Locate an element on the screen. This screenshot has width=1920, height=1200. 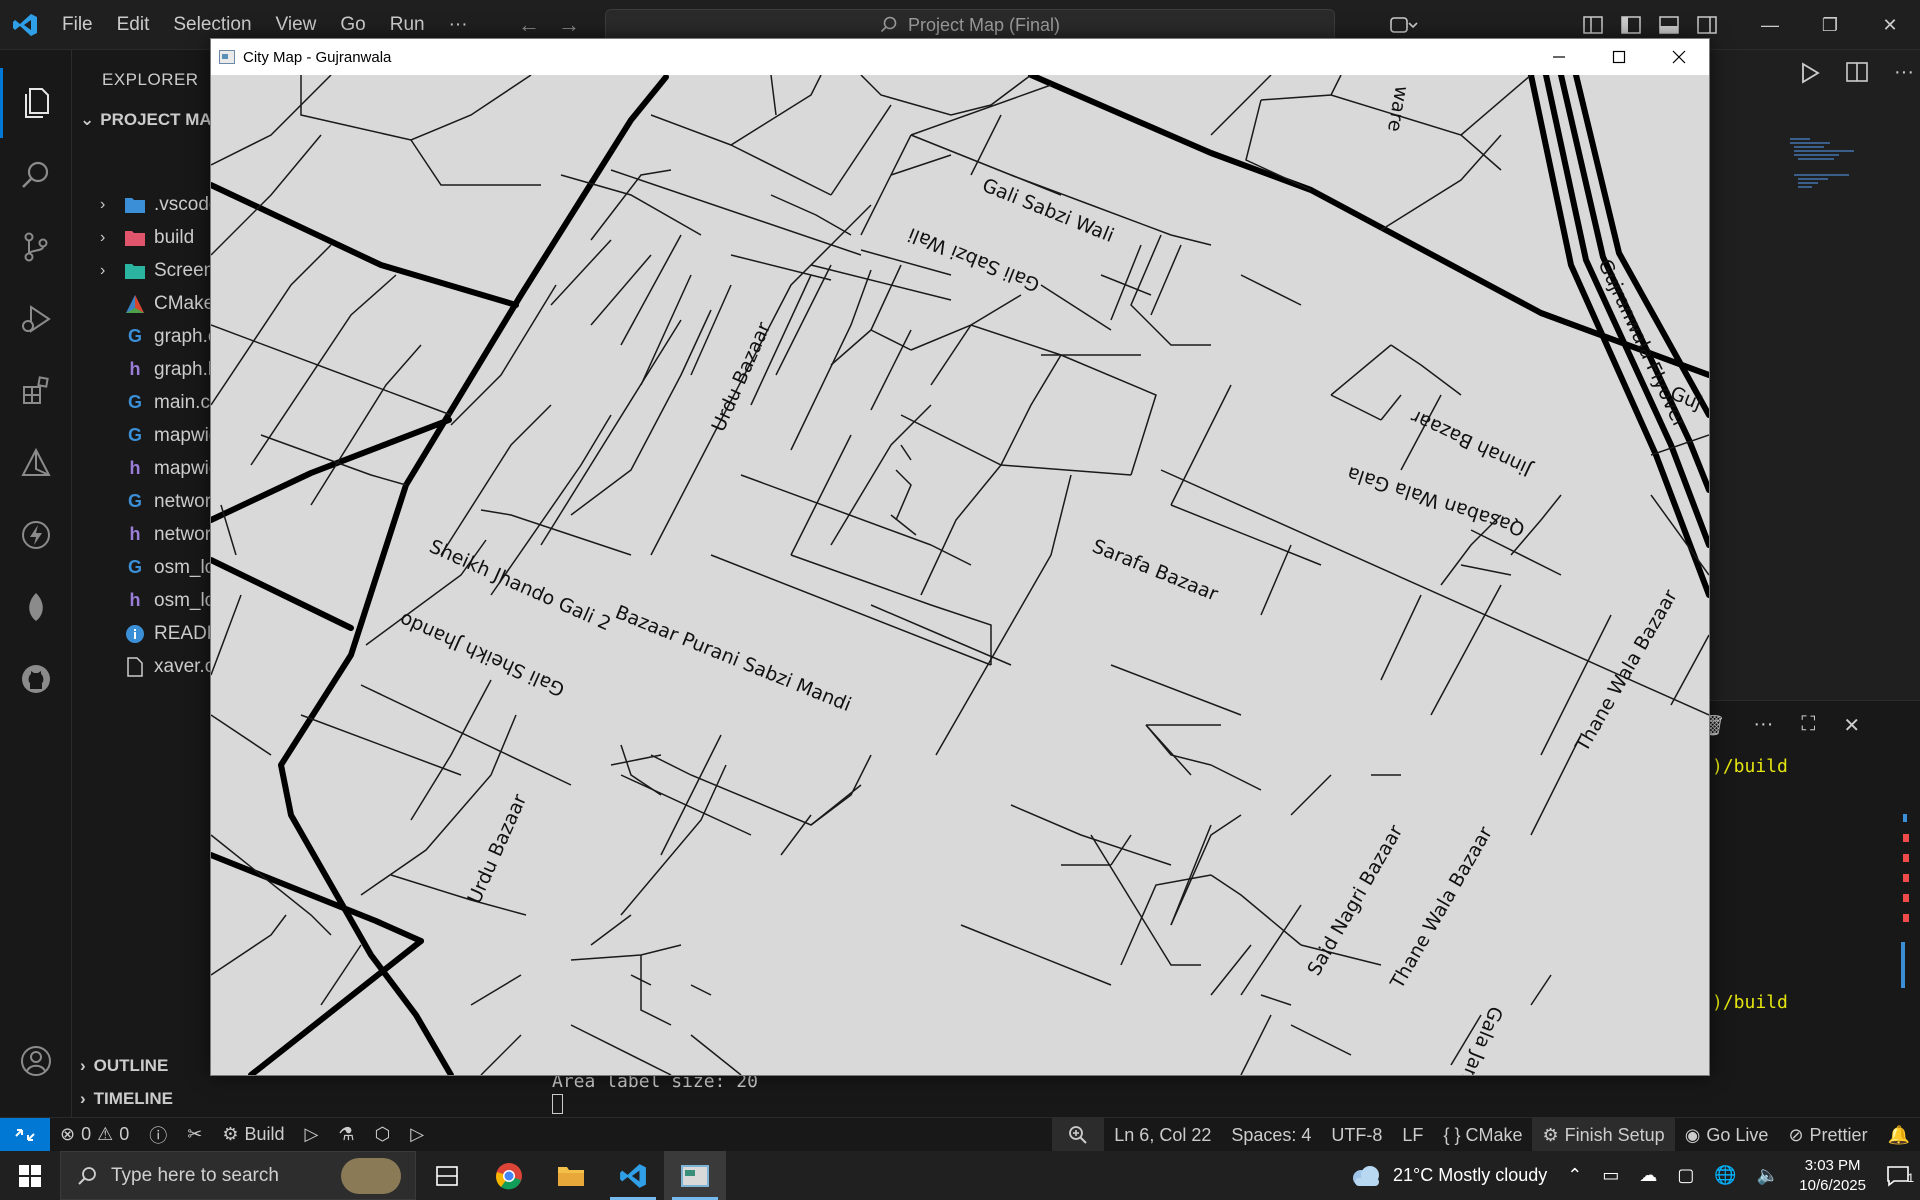
customize-layout-icon is located at coordinates (1593, 25).